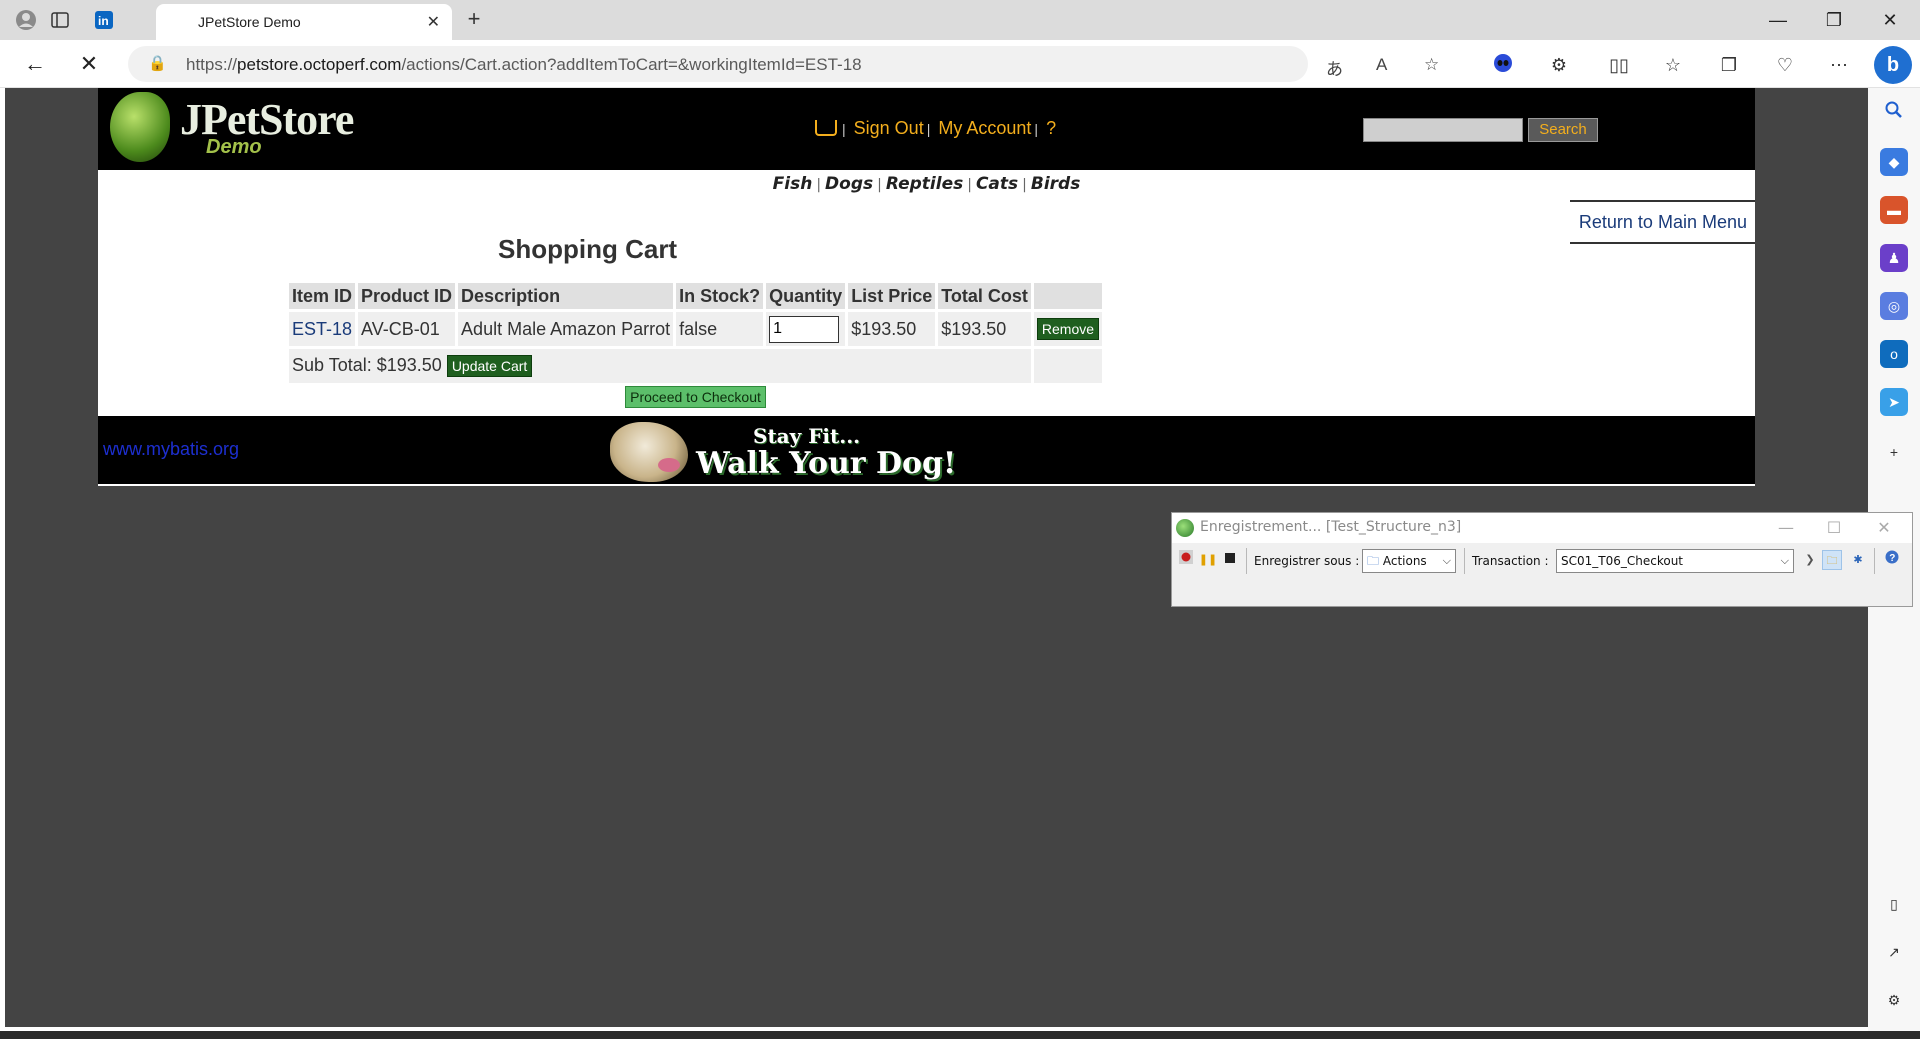 This screenshot has height=1039, width=1920. Describe the element at coordinates (1373, 561) in the screenshot. I see `folder-icon: 🗀` at that location.